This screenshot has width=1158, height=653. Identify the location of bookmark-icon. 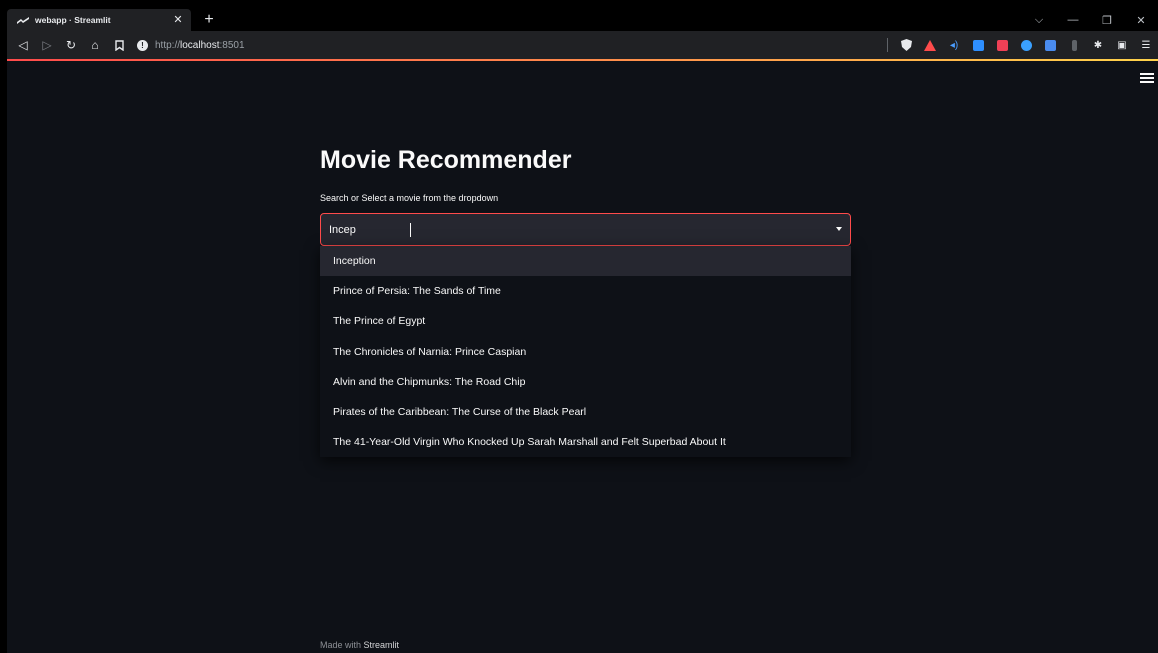
(119, 45).